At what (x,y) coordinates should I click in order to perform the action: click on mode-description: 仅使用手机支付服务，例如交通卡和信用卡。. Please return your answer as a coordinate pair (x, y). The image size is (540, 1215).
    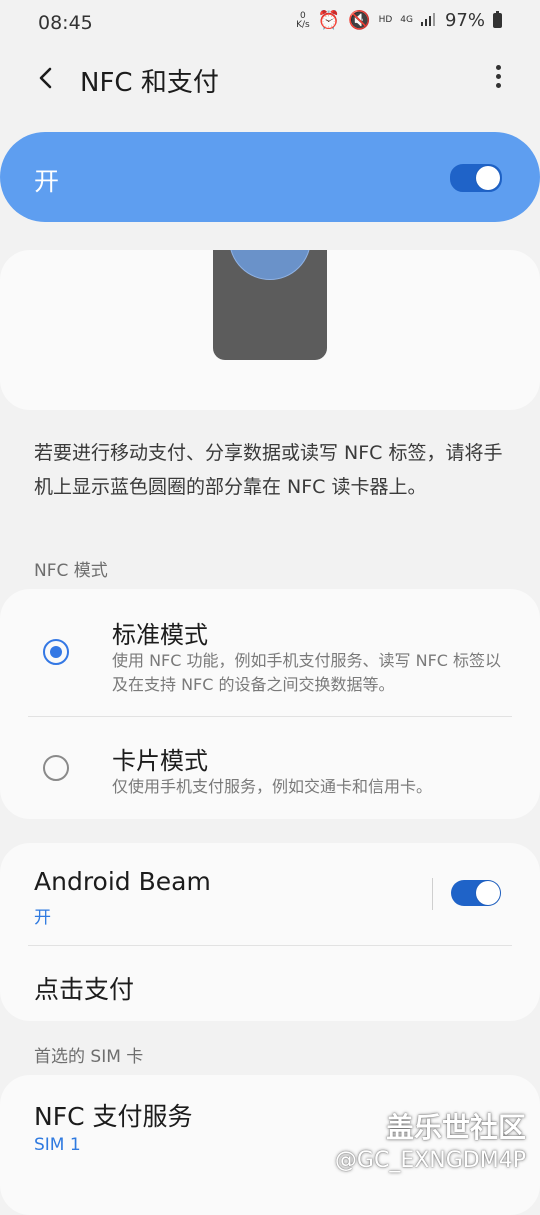
    Looking at the image, I should click on (272, 786).